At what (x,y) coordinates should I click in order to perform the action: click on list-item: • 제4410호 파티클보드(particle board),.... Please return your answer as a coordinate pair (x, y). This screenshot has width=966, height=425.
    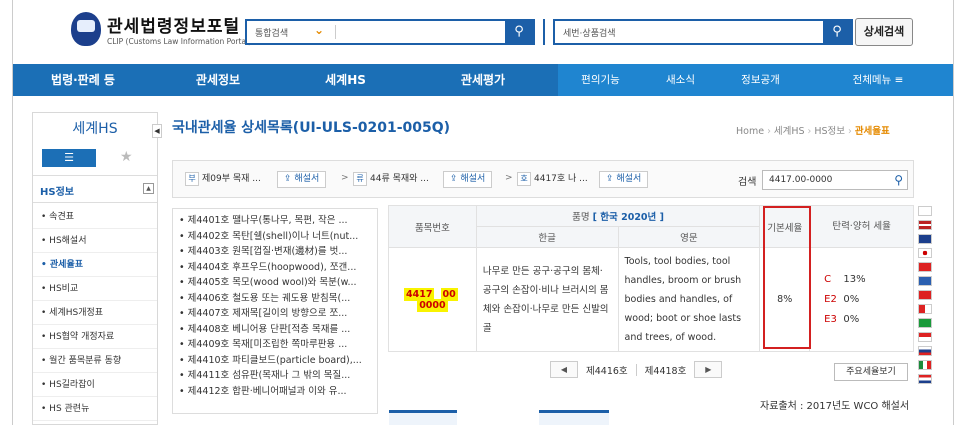
    Looking at the image, I should click on (278, 361).